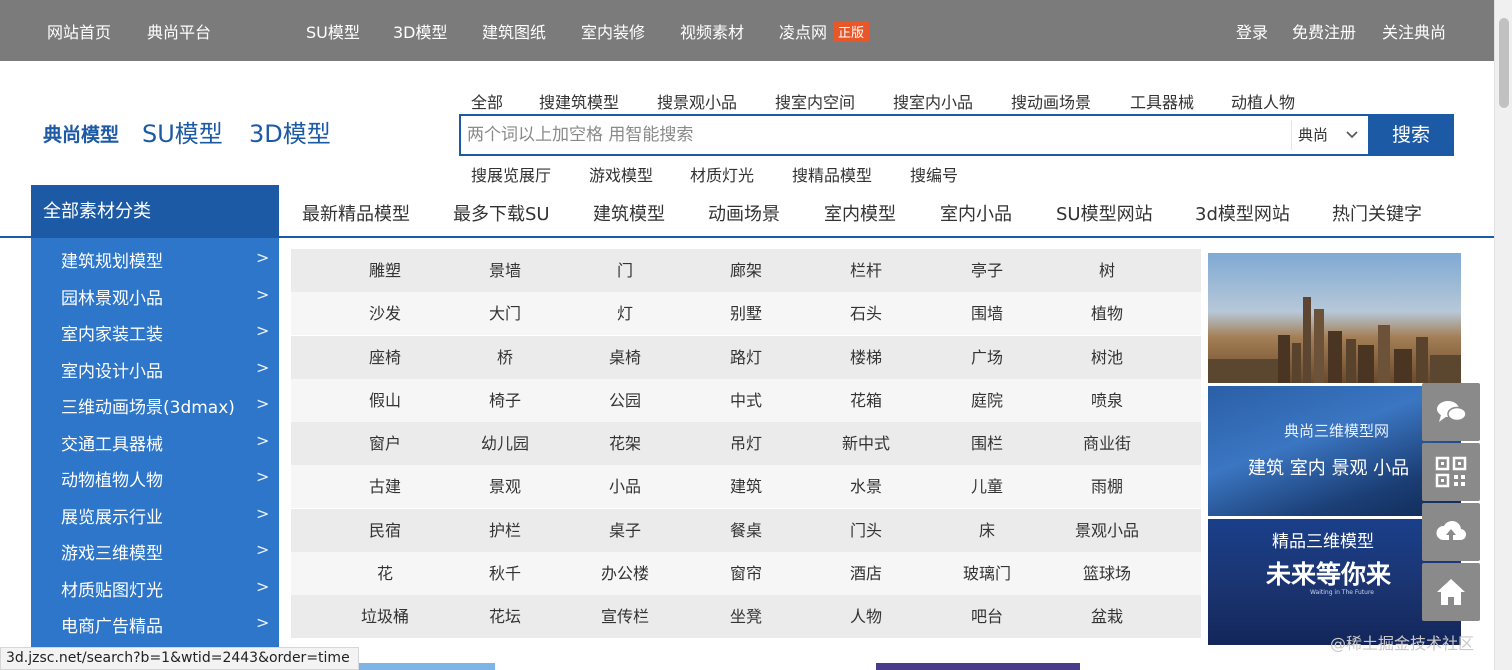 The width and height of the screenshot is (1512, 670). I want to click on keyword-link: 雨棚, so click(1107, 486).